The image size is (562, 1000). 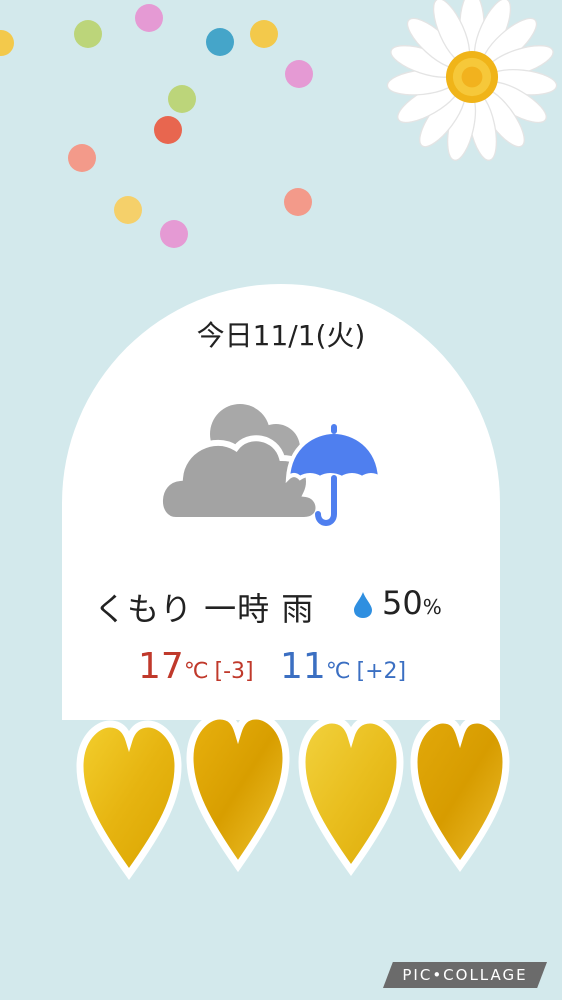 What do you see at coordinates (270, 465) in the screenshot?
I see `cloud-with-umbrella-icon` at bounding box center [270, 465].